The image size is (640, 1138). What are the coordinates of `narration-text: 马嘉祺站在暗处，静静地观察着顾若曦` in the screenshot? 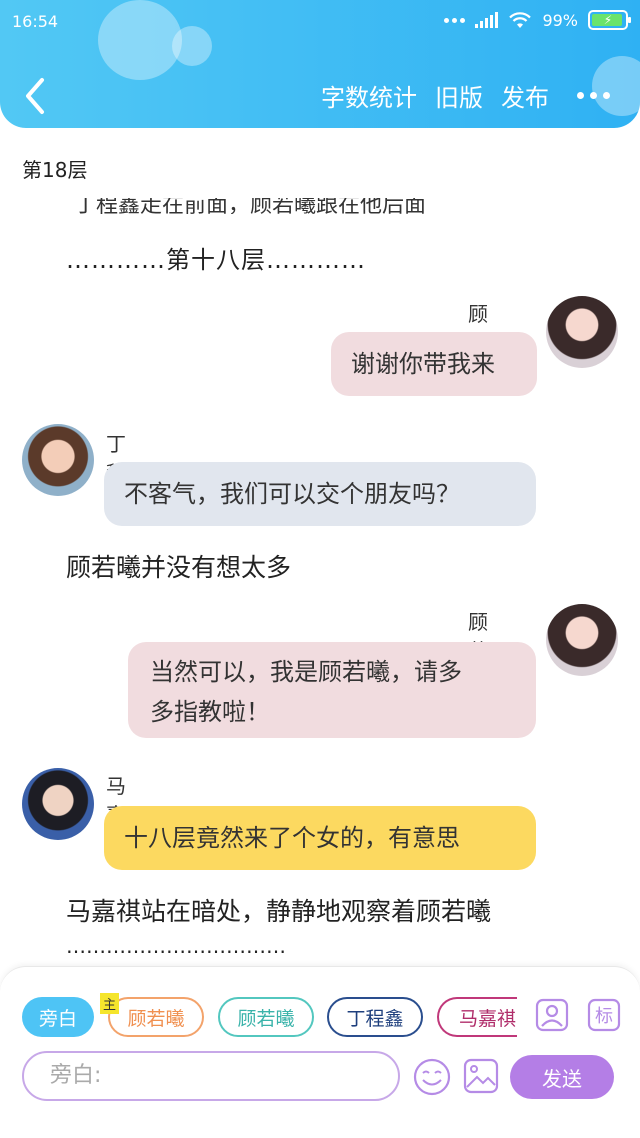 It's located at (279, 911).